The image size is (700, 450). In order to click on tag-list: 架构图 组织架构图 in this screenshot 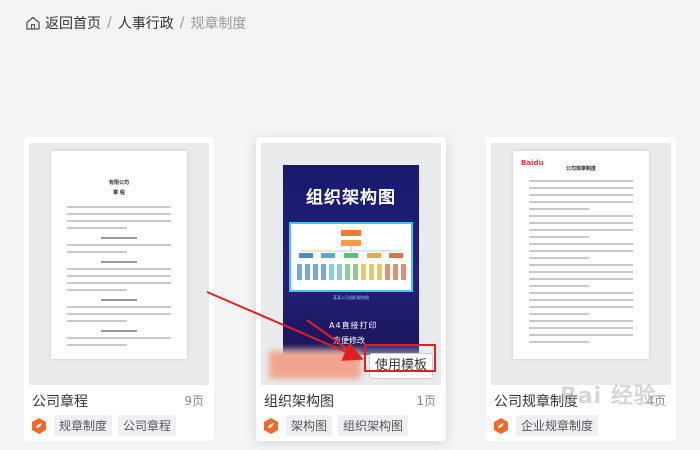, I will do `click(338, 425)`.